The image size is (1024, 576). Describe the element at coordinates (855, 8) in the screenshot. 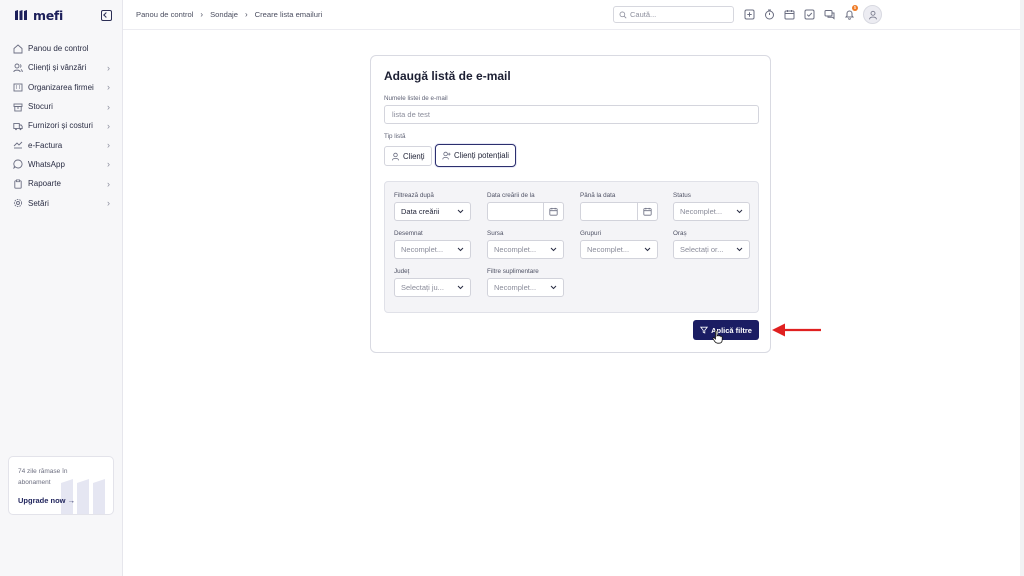

I see `notification-badge: 5` at that location.